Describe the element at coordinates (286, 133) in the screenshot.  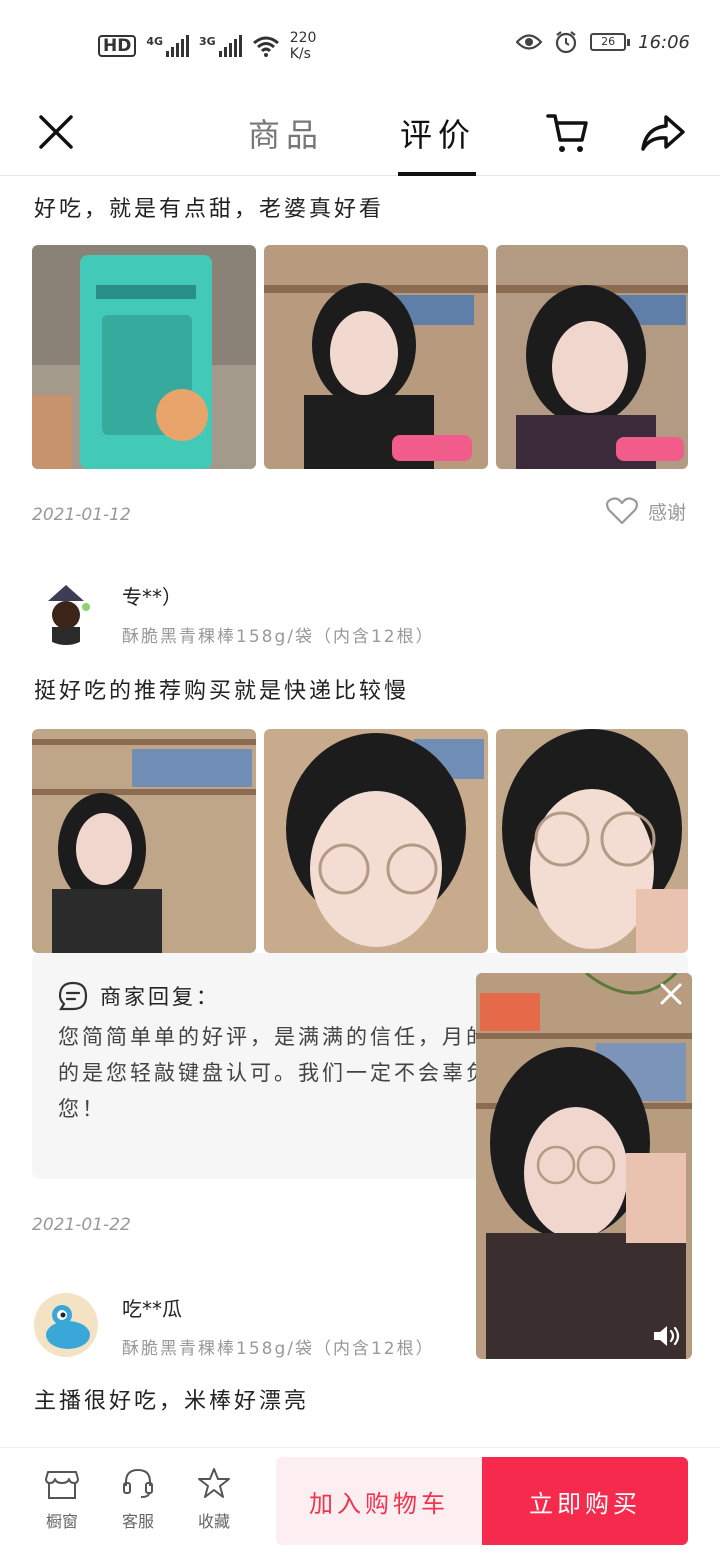
I see `tab-goods: 商品` at that location.